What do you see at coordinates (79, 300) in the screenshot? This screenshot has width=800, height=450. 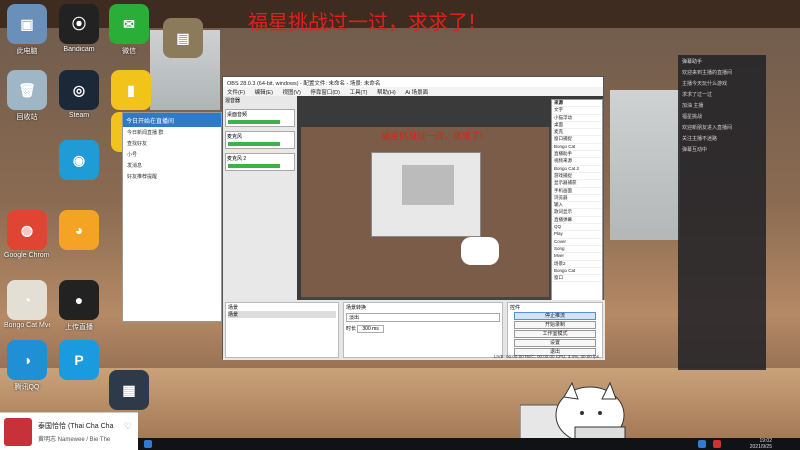 I see `app-icon: ●` at bounding box center [79, 300].